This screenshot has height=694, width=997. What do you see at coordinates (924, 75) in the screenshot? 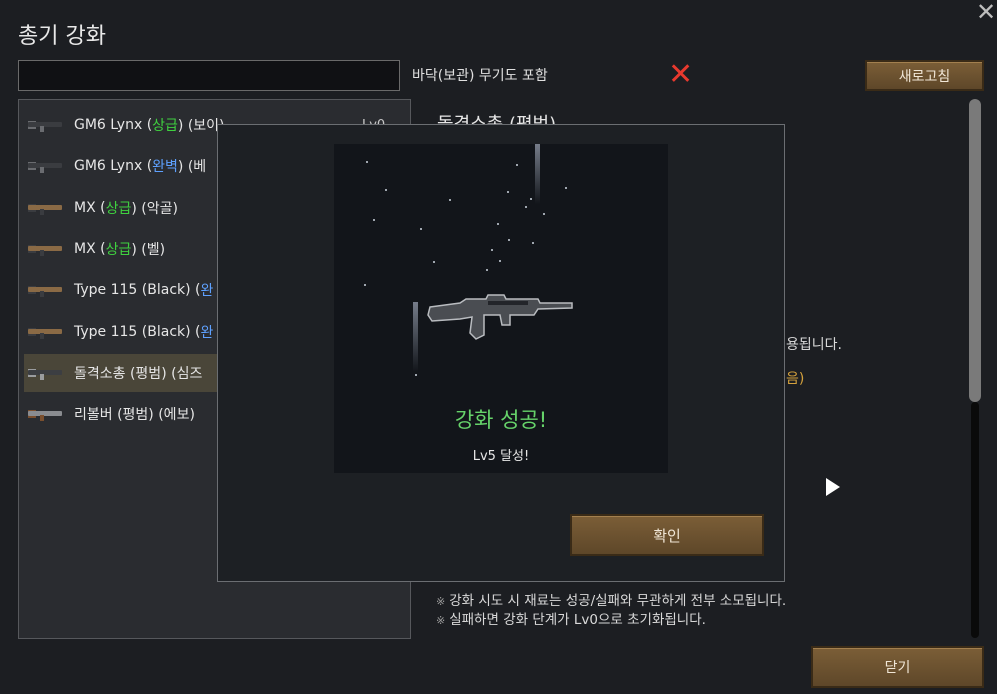
I see `refresh-button: 새로고침` at bounding box center [924, 75].